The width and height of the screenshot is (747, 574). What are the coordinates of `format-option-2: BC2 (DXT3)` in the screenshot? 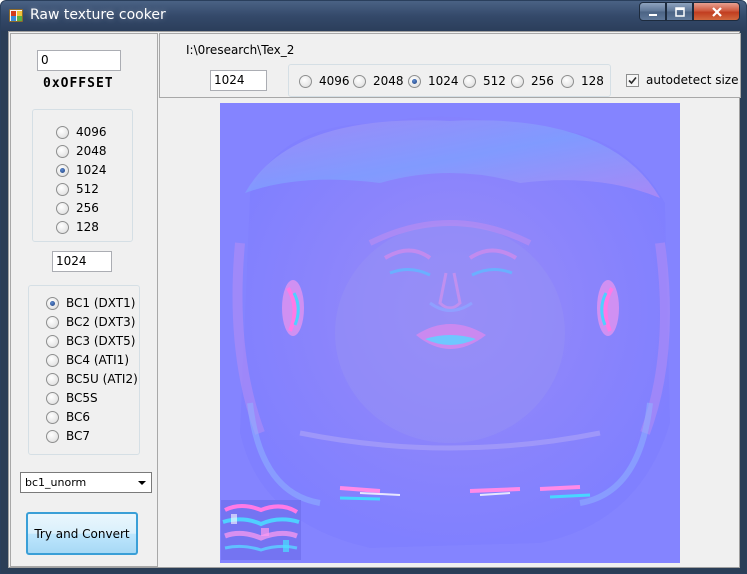 It's located at (90, 322).